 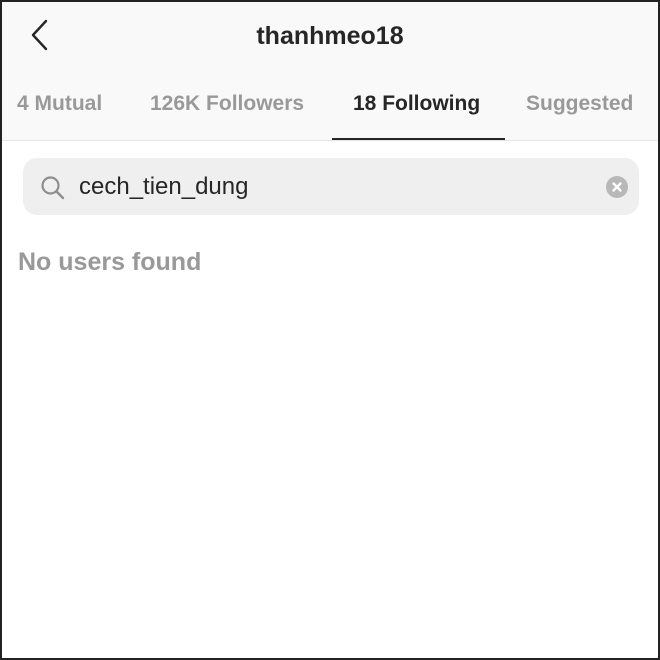 I want to click on tab-following: 18 Following, so click(x=416, y=104).